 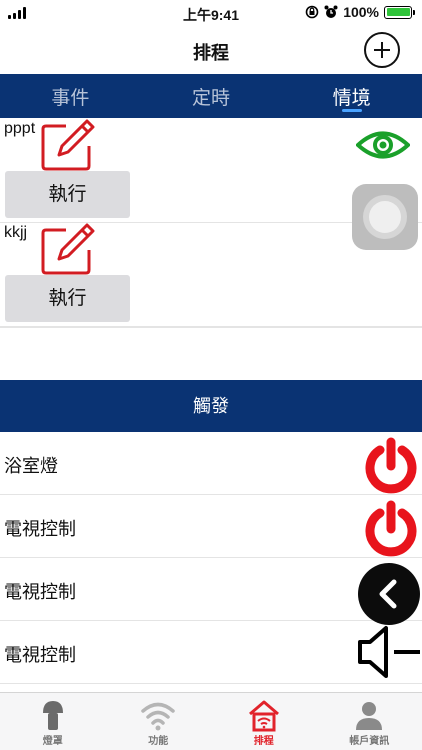 What do you see at coordinates (211, 406) in the screenshot?
I see `trigger-header: 觸發` at bounding box center [211, 406].